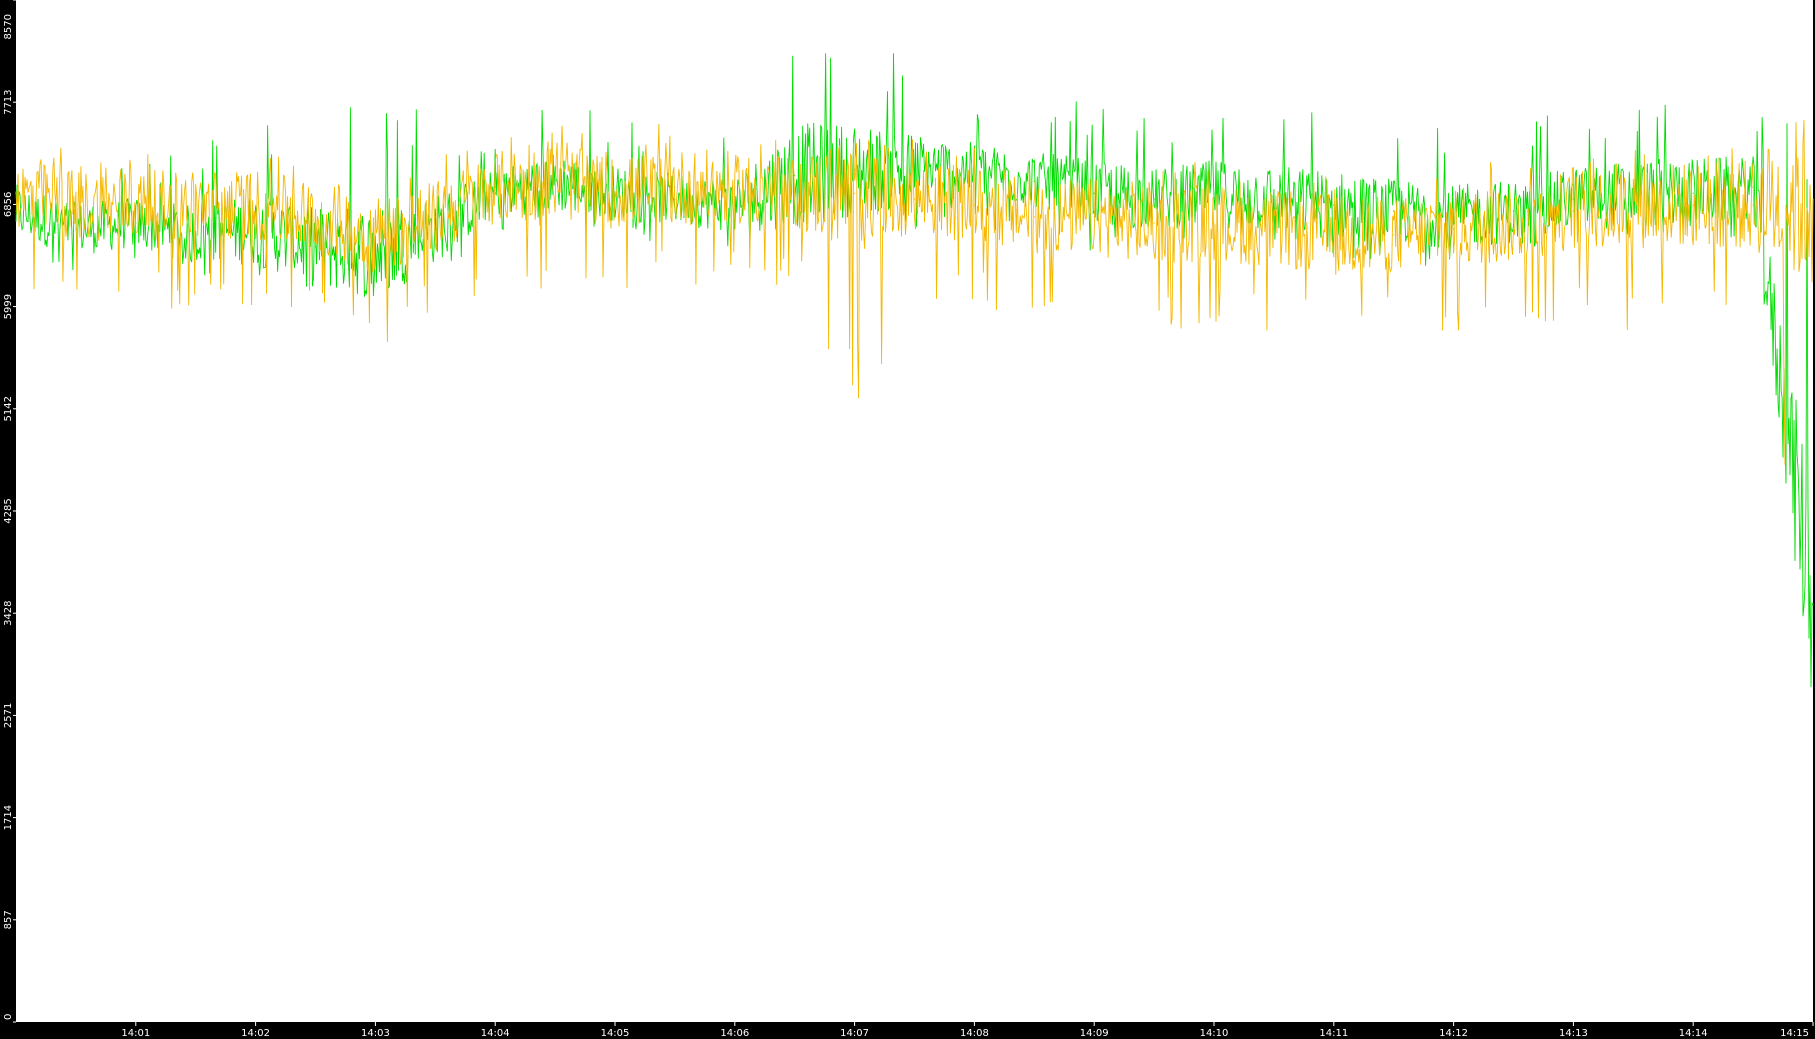  Describe the element at coordinates (1693, 1033) in the screenshot. I see `x-tick-label: 14:14` at that location.